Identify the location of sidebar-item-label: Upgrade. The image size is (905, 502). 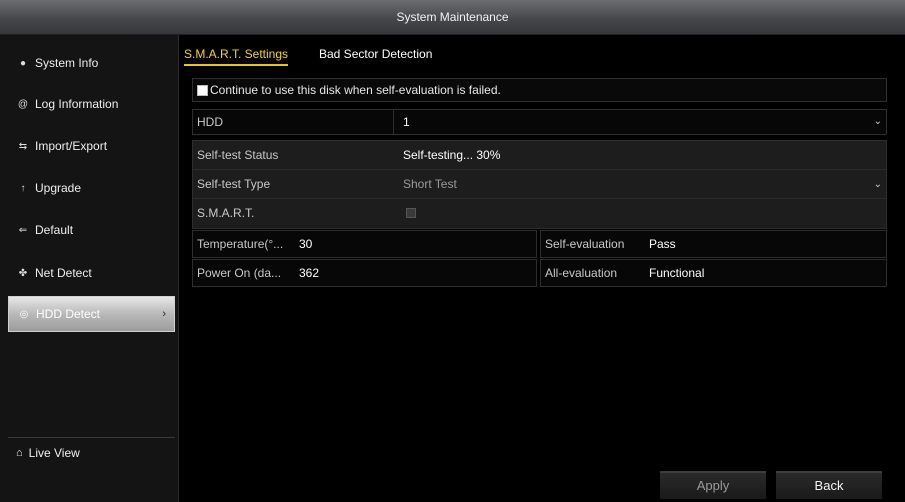
(58, 188).